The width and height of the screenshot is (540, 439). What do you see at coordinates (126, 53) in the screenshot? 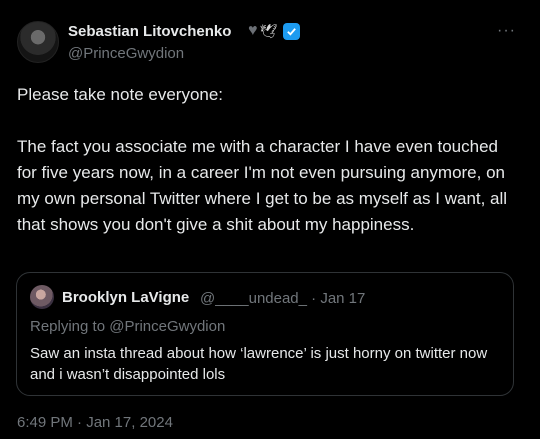
I see `author-handle: @PrinceGwydion` at bounding box center [126, 53].